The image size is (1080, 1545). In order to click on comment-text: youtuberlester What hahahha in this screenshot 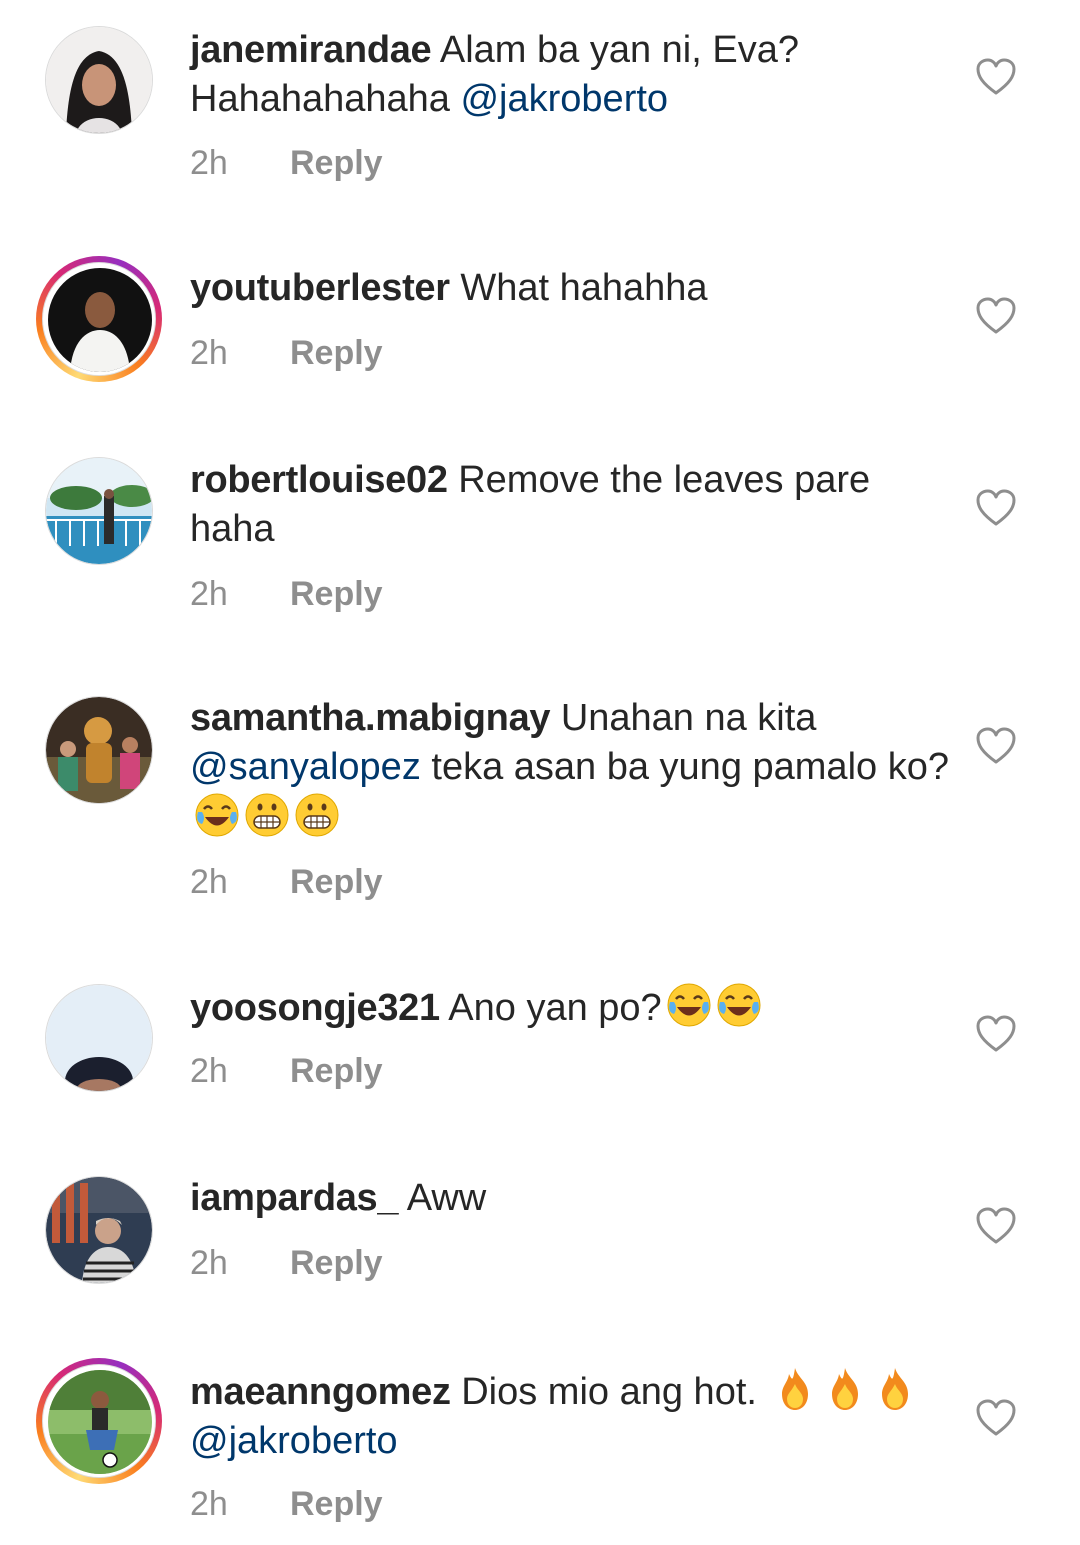, I will do `click(570, 288)`.